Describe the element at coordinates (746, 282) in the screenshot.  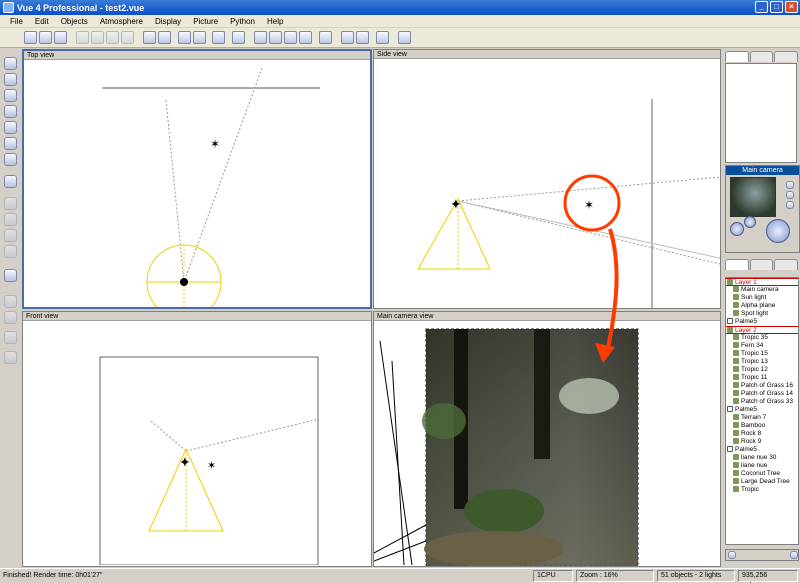
I see `layer-label: Layer 1` at that location.